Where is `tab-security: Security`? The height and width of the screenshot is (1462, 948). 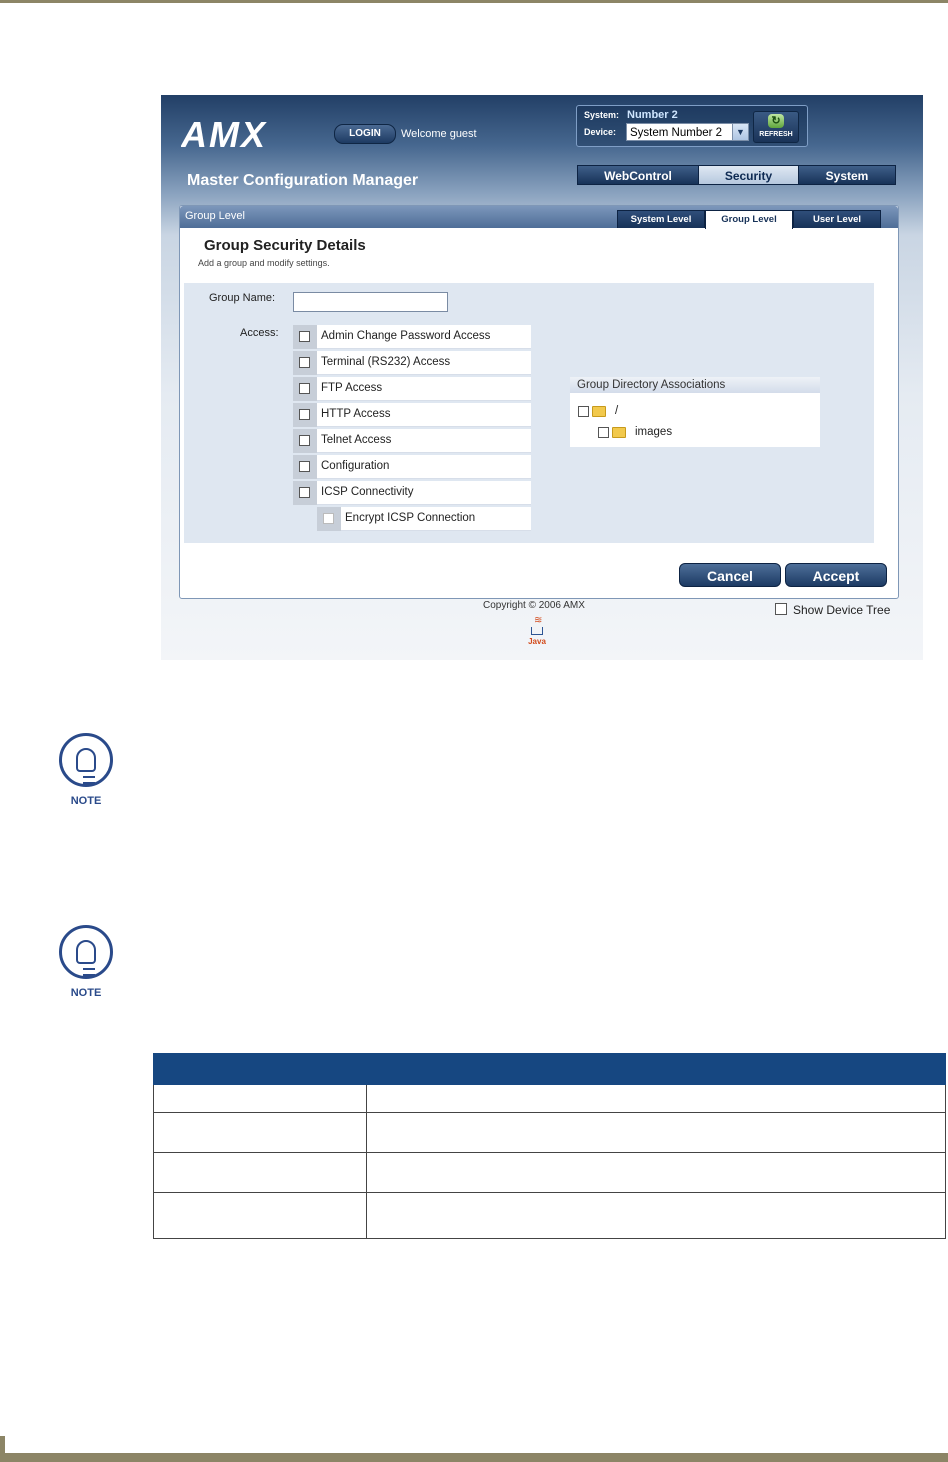
tab-security: Security is located at coordinates (748, 175).